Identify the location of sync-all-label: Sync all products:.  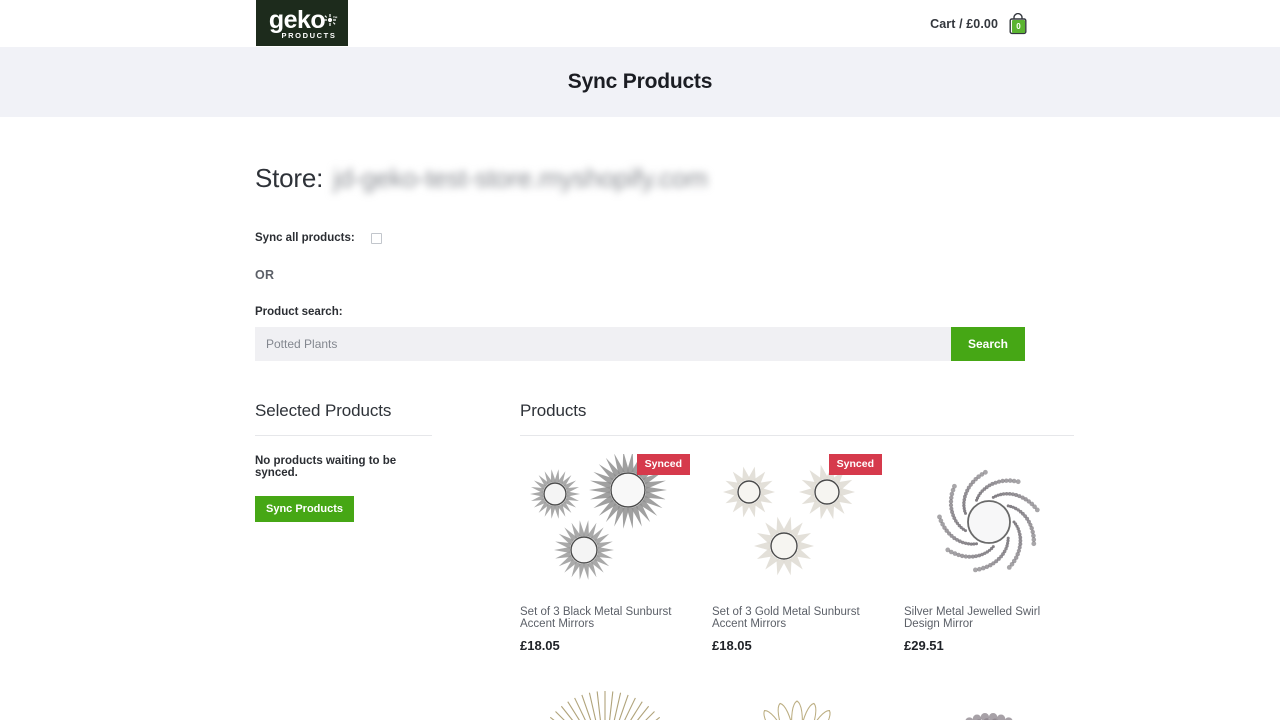
(305, 238).